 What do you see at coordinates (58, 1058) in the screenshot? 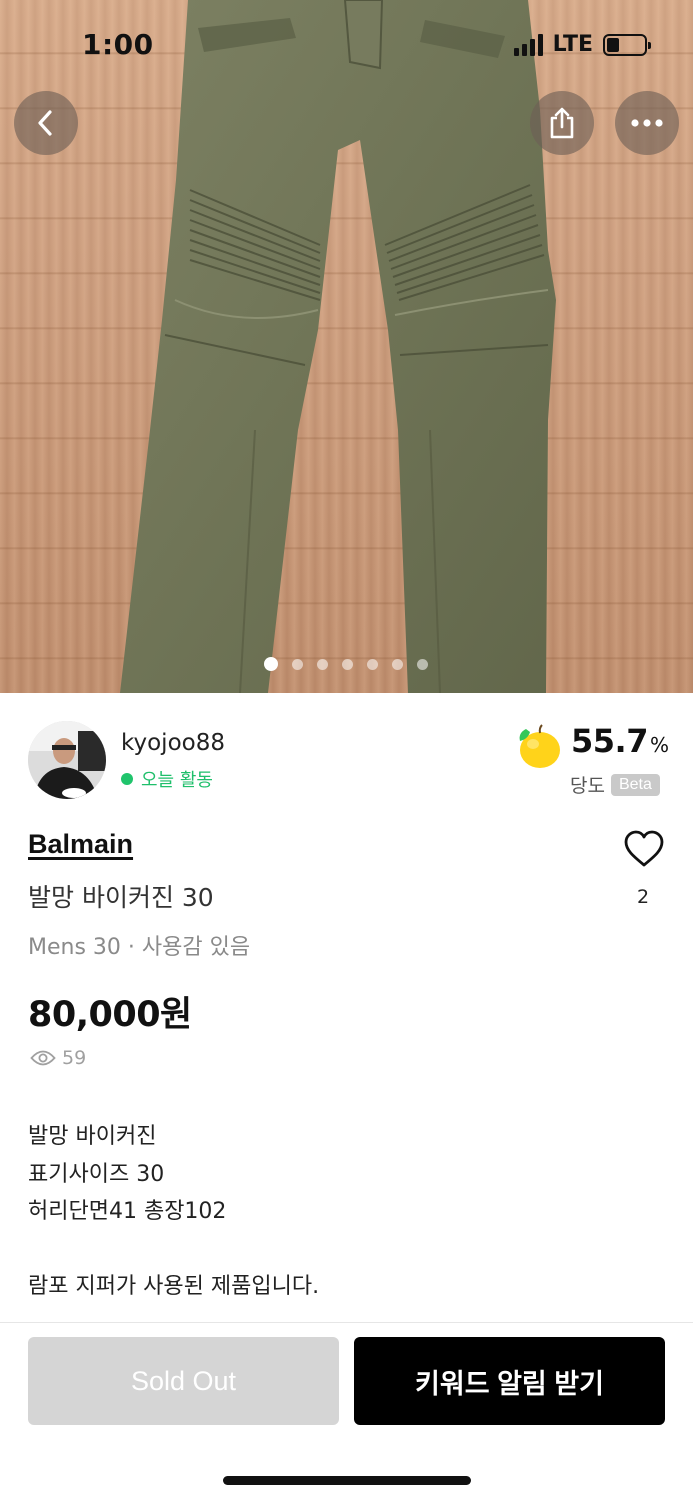
I see `view-count-row: 59` at bounding box center [58, 1058].